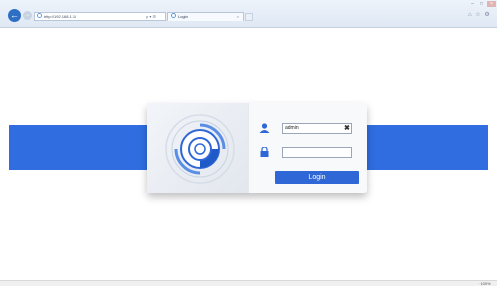 The image size is (497, 287). Describe the element at coordinates (257, 148) in the screenshot. I see `login-card: admin ✖ Login` at that location.